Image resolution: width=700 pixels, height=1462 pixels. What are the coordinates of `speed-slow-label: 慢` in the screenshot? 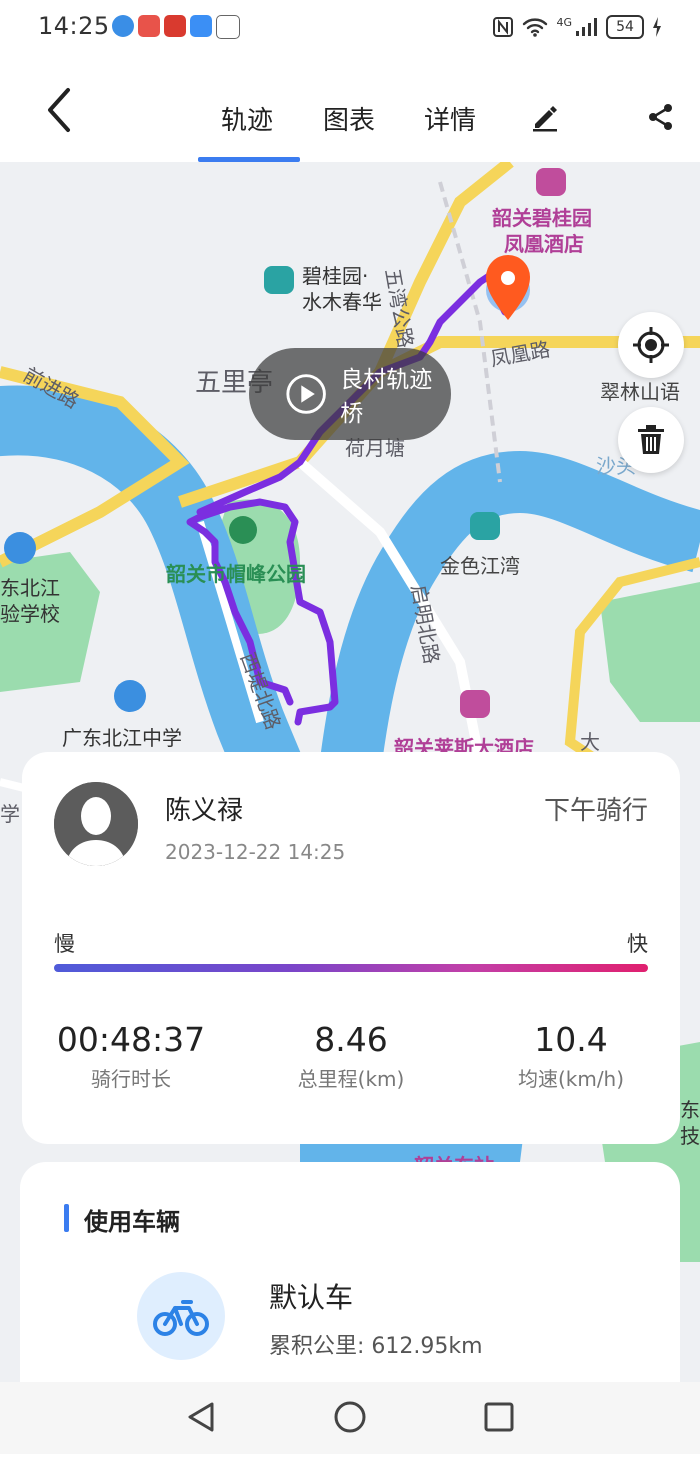 It's located at (64, 944).